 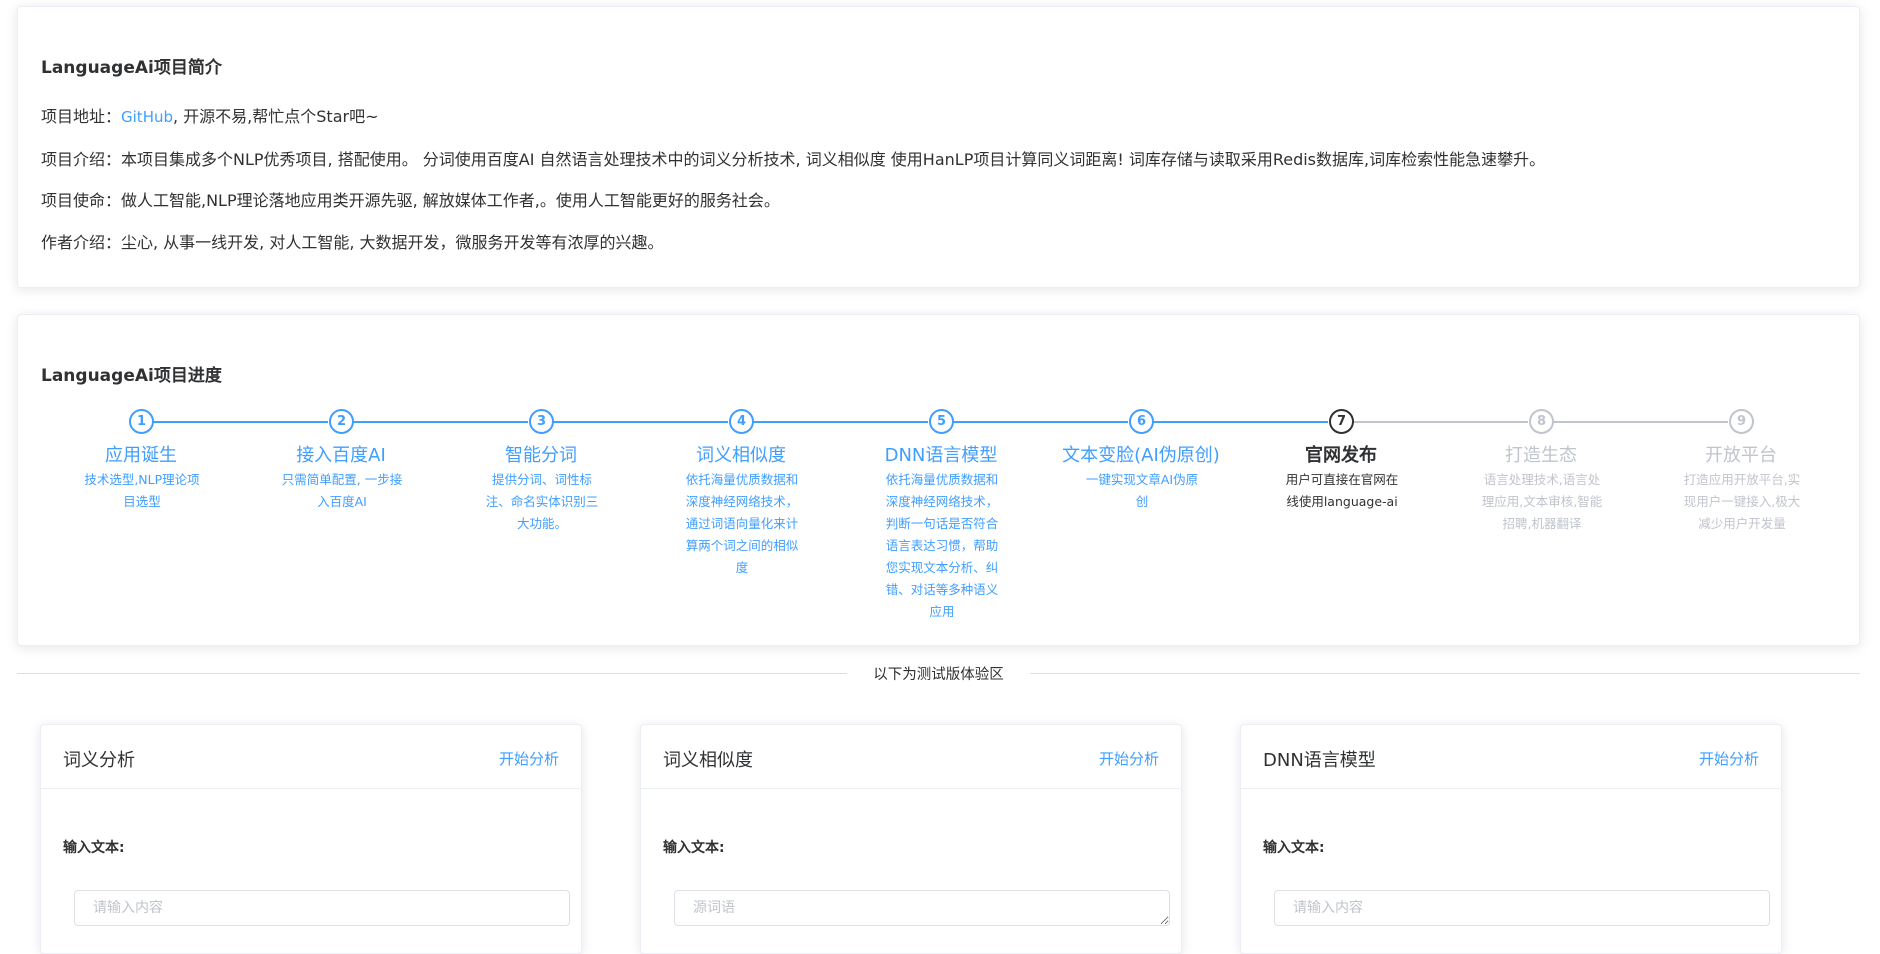 I want to click on step-number-icon: 7, so click(x=1341, y=421).